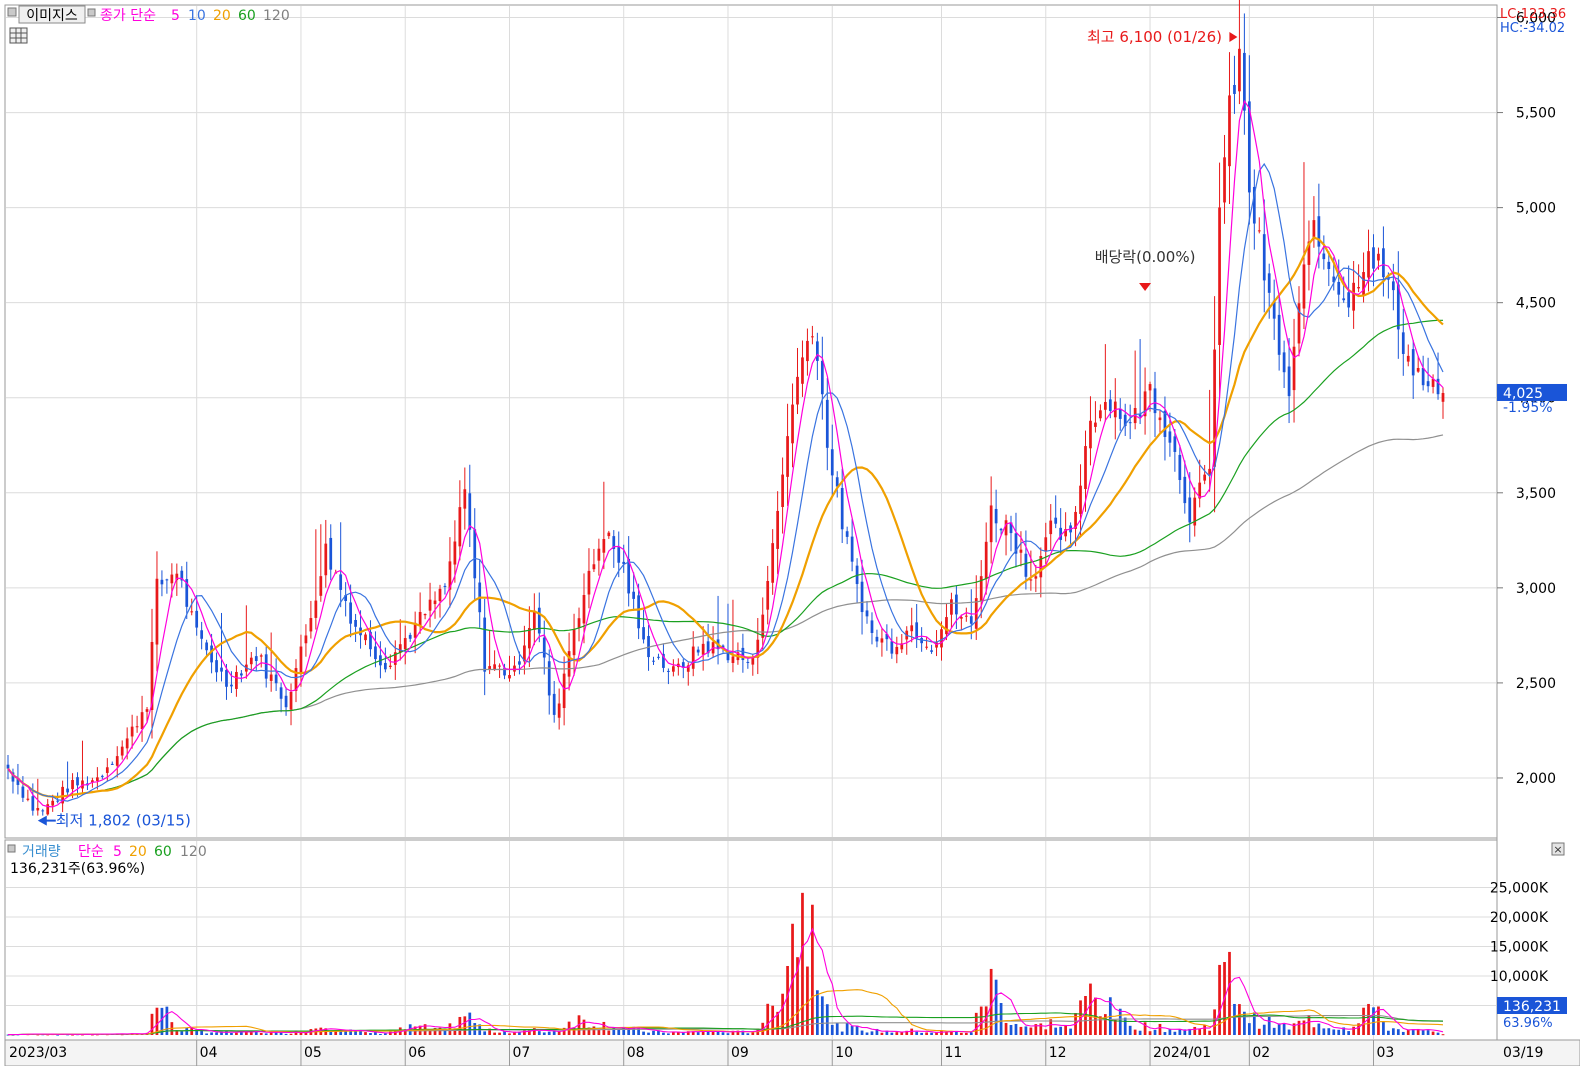 Image resolution: width=1580 pixels, height=1070 pixels. I want to click on legend-ma60: 60, so click(247, 16).